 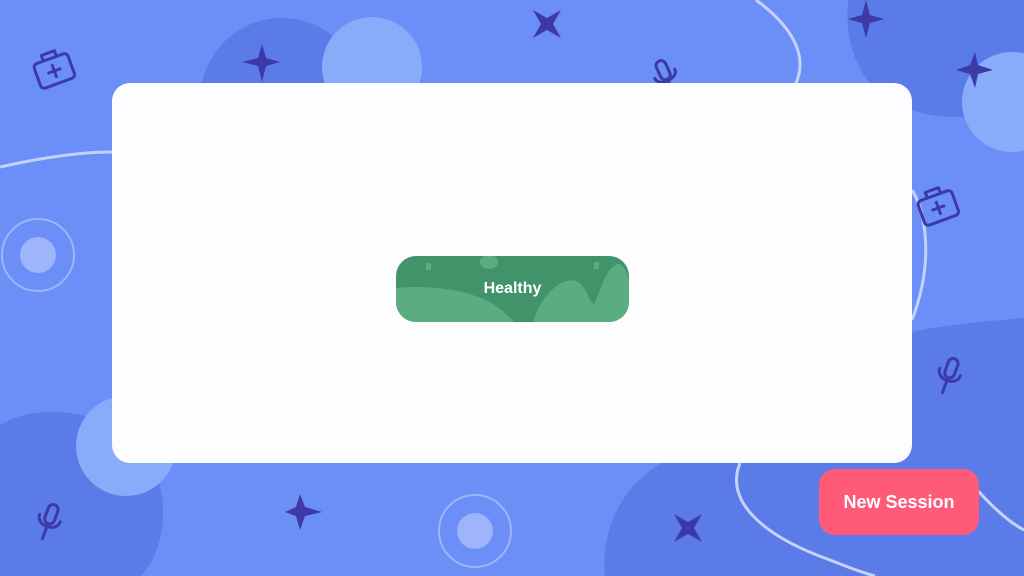 I want to click on status-badge: Healthy, so click(x=512, y=289).